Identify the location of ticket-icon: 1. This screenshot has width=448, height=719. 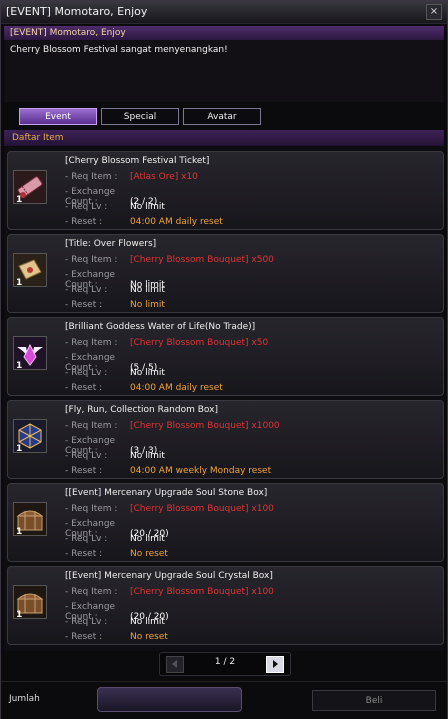
(30, 187).